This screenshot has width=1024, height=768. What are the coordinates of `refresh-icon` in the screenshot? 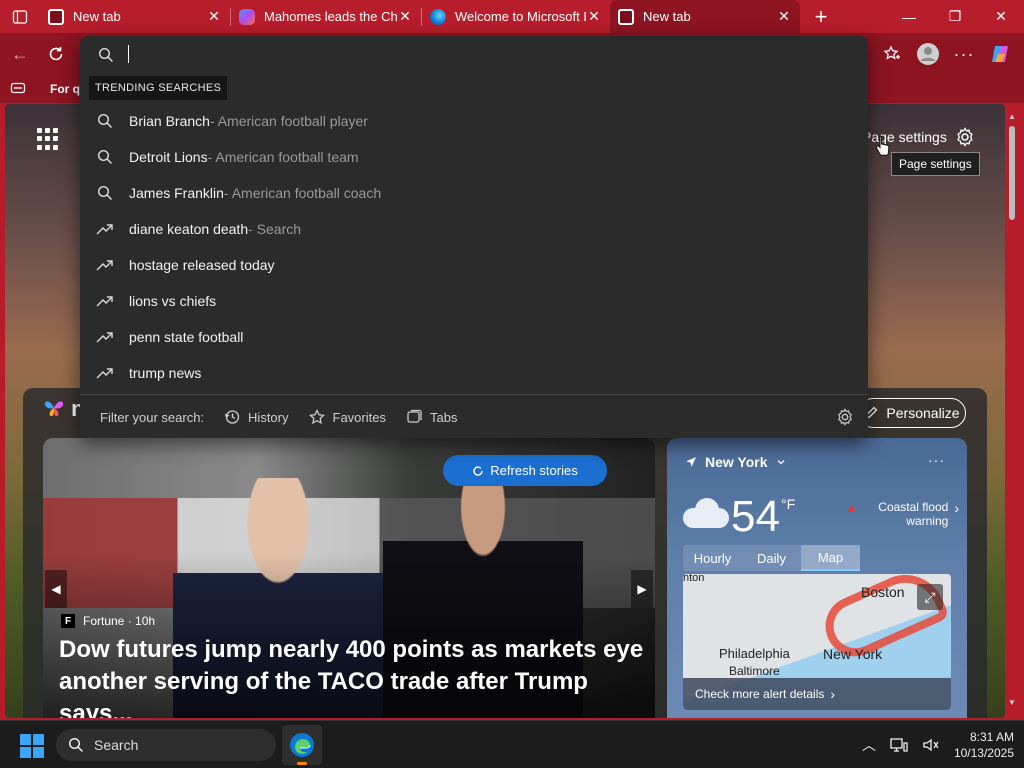 It's located at (56, 54).